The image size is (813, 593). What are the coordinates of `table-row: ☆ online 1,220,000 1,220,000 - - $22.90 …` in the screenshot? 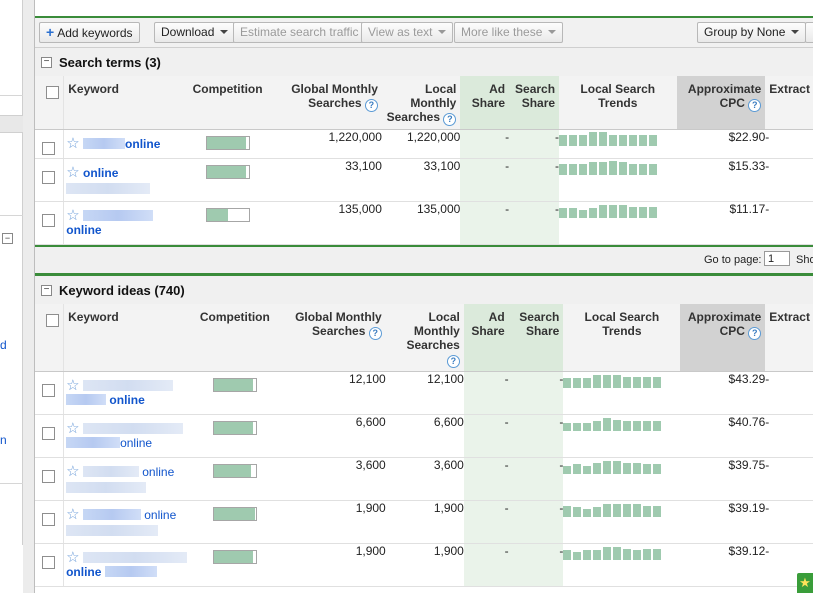 It's located at (424, 144).